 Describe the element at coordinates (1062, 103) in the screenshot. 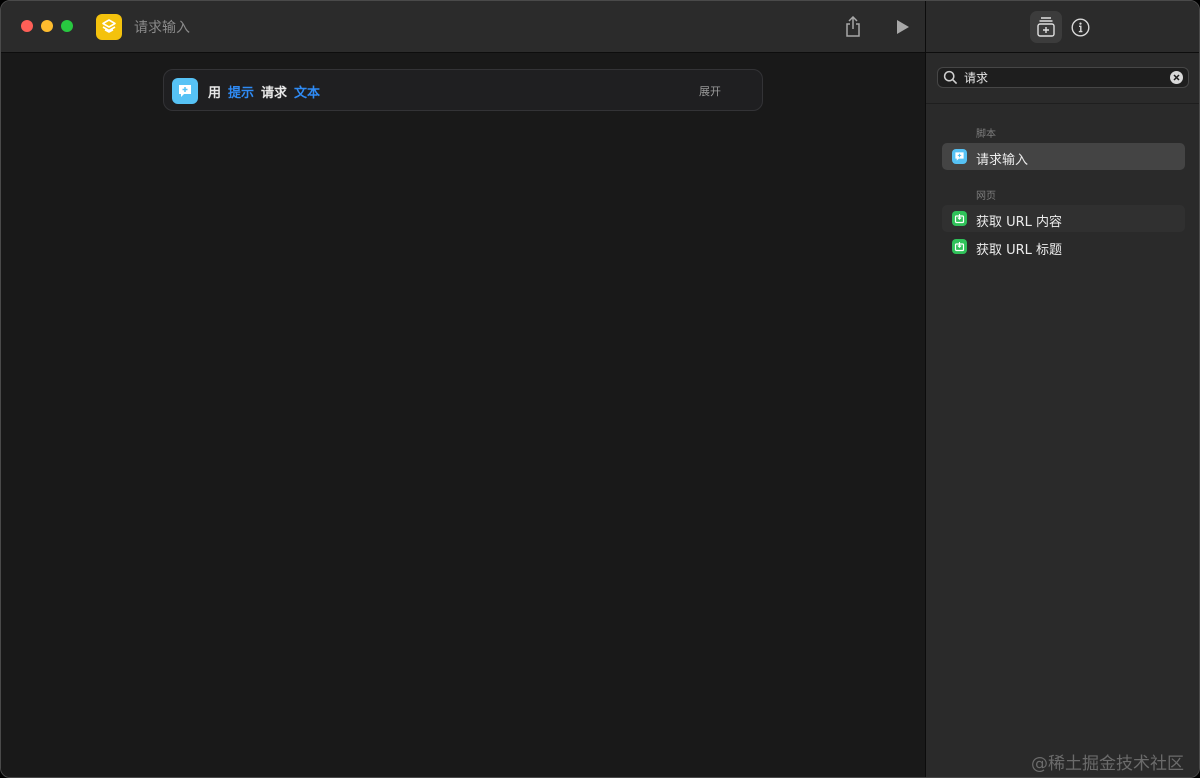

I see `sidebar-separator` at that location.